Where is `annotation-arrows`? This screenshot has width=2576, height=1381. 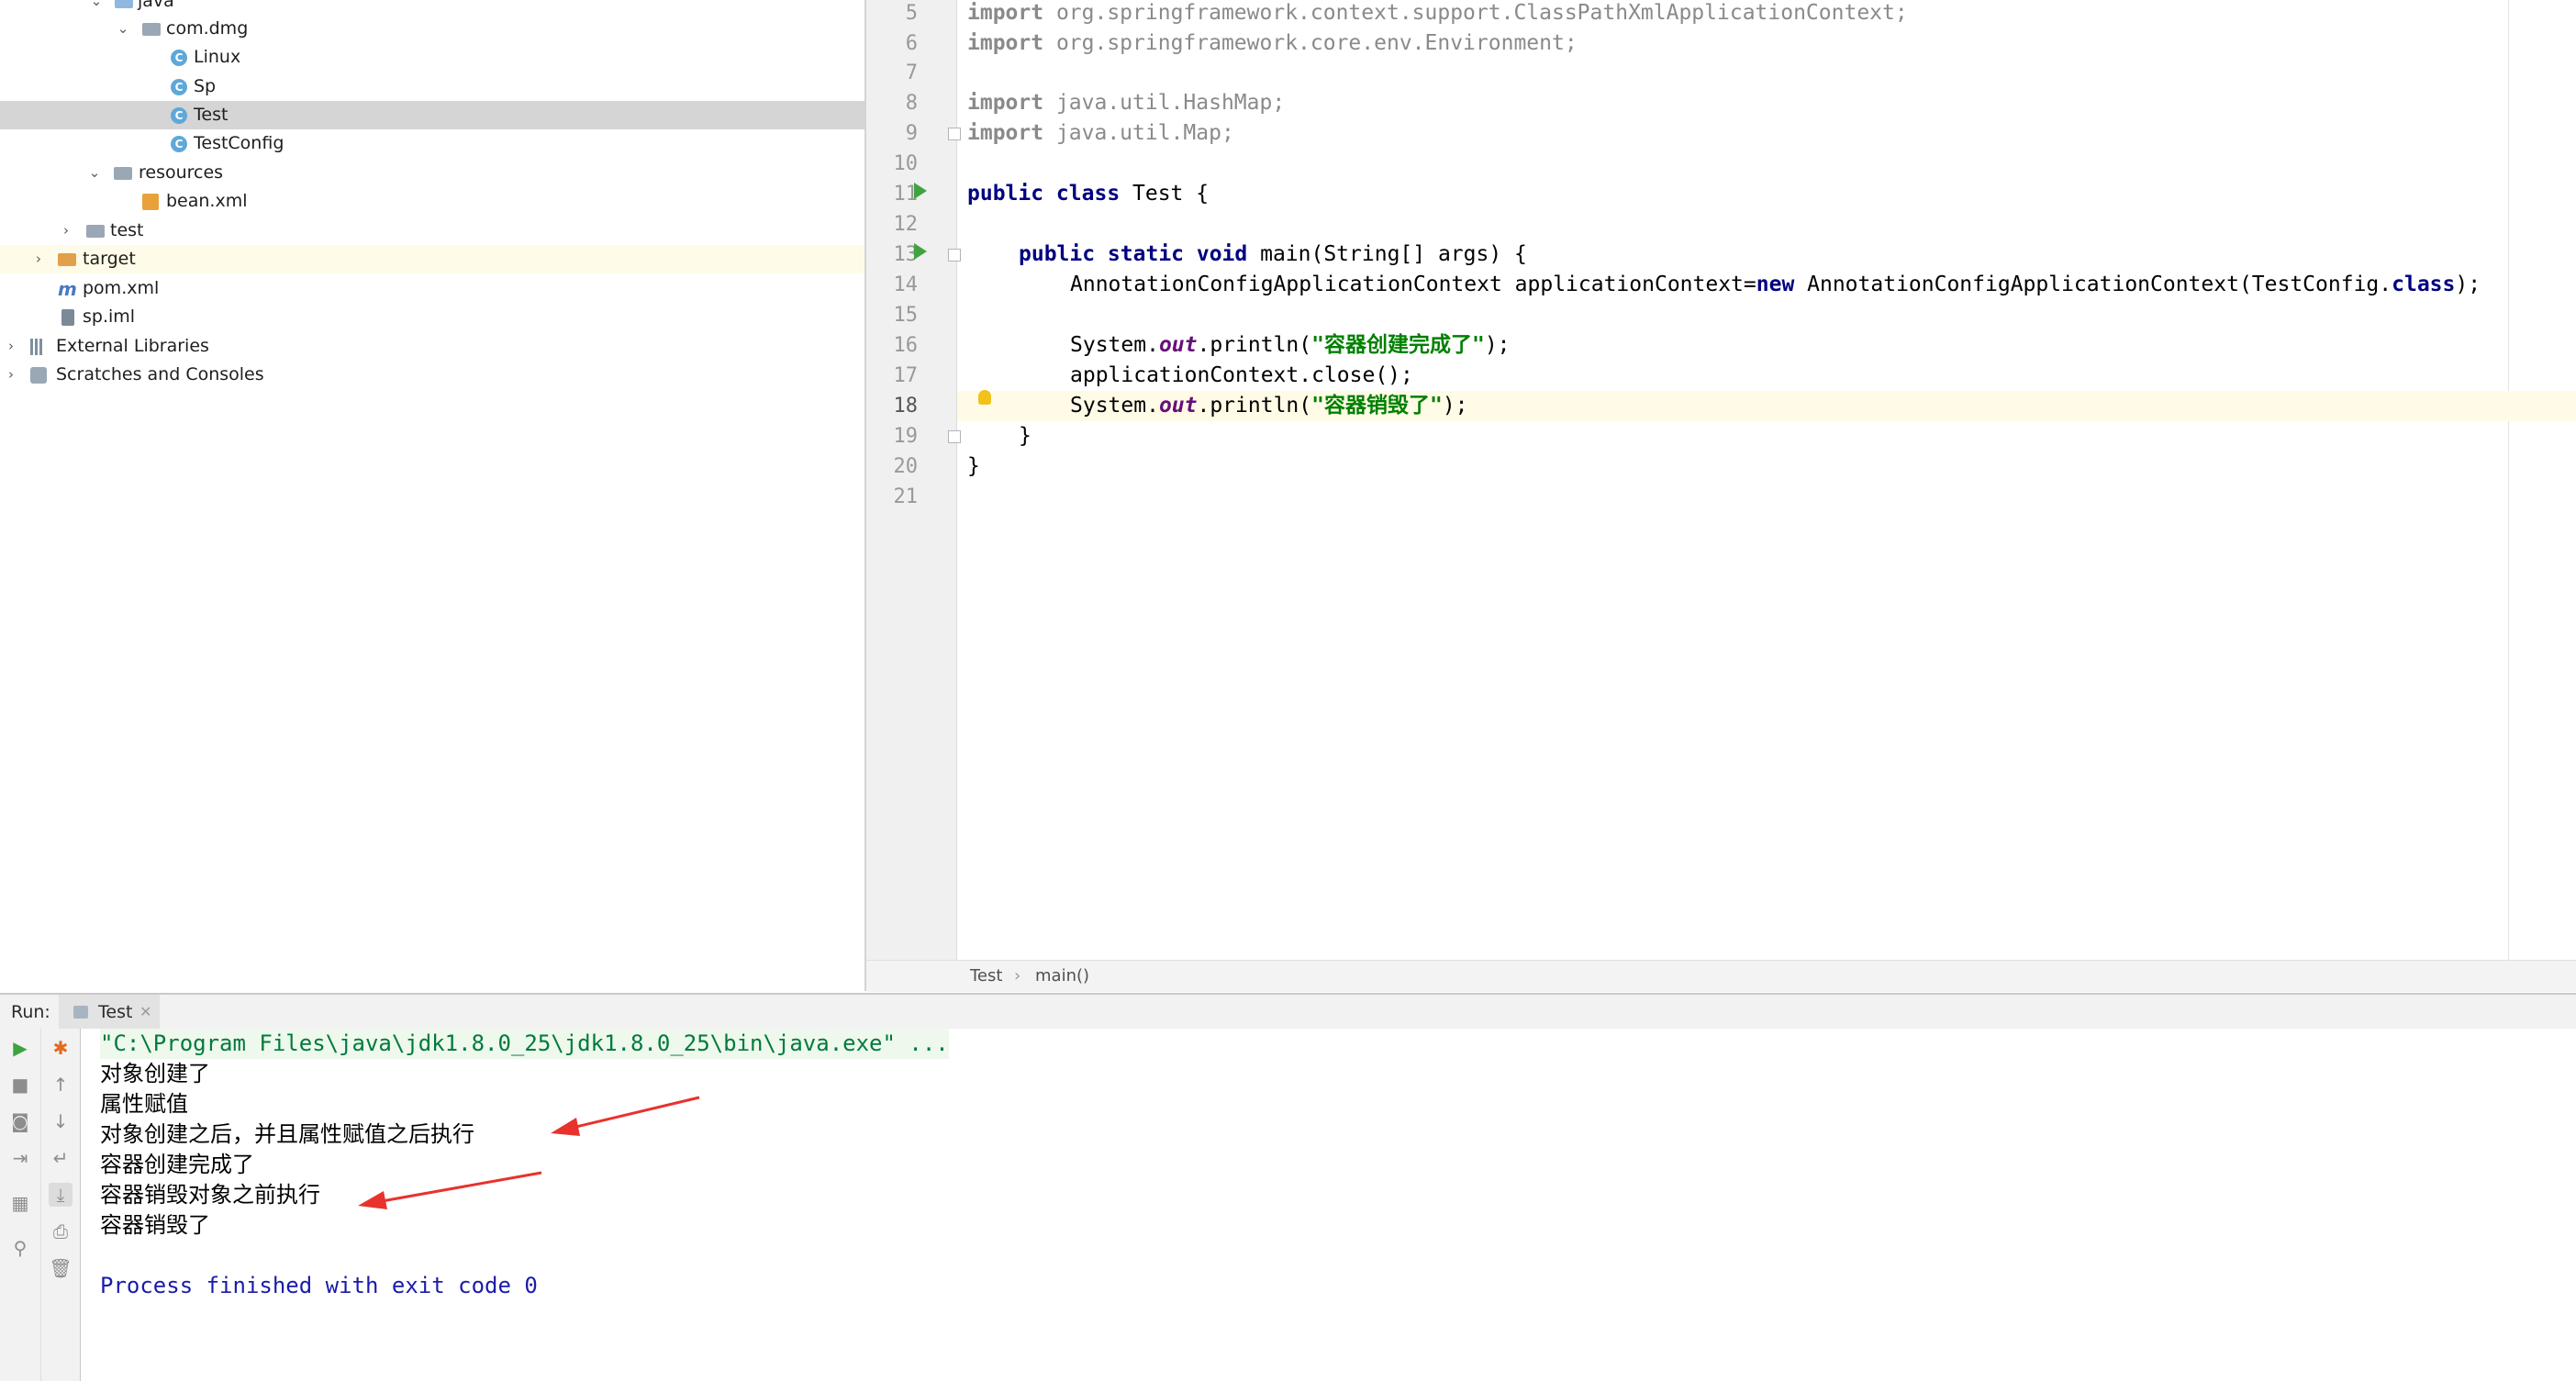 annotation-arrows is located at coordinates (529, 1152).